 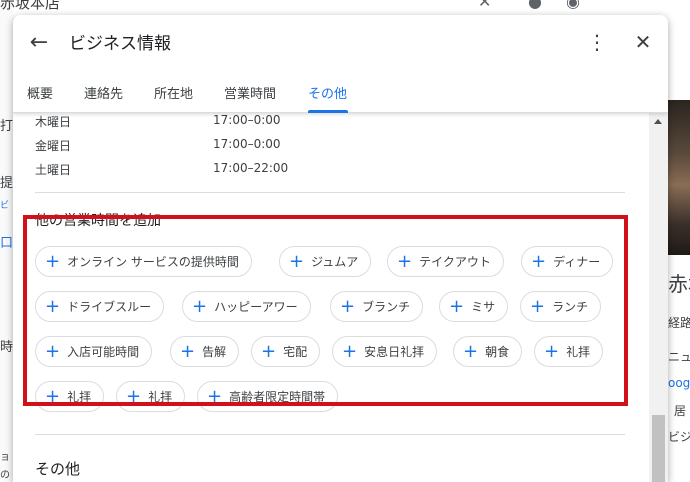 What do you see at coordinates (573, 5) in the screenshot?
I see `camera-icon: ◉` at bounding box center [573, 5].